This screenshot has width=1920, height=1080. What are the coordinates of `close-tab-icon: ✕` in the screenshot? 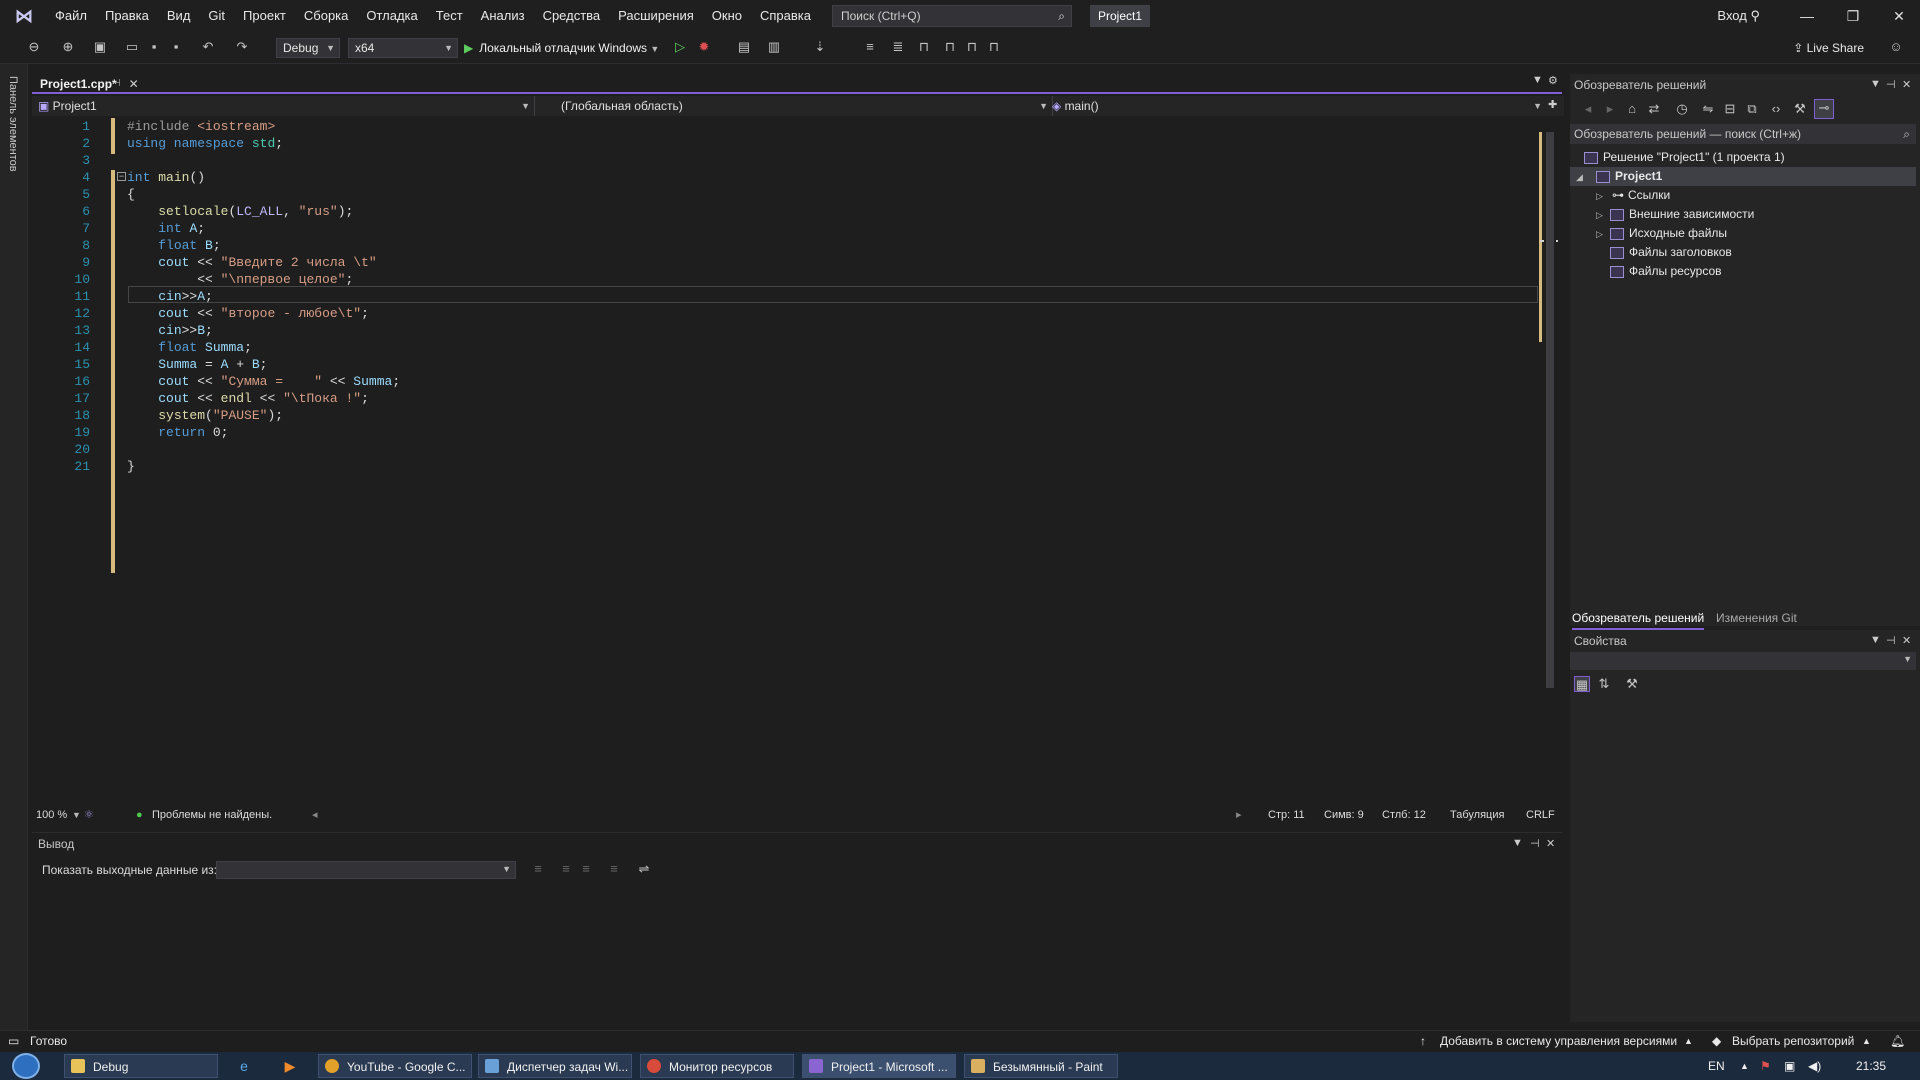 It's located at (134, 84).